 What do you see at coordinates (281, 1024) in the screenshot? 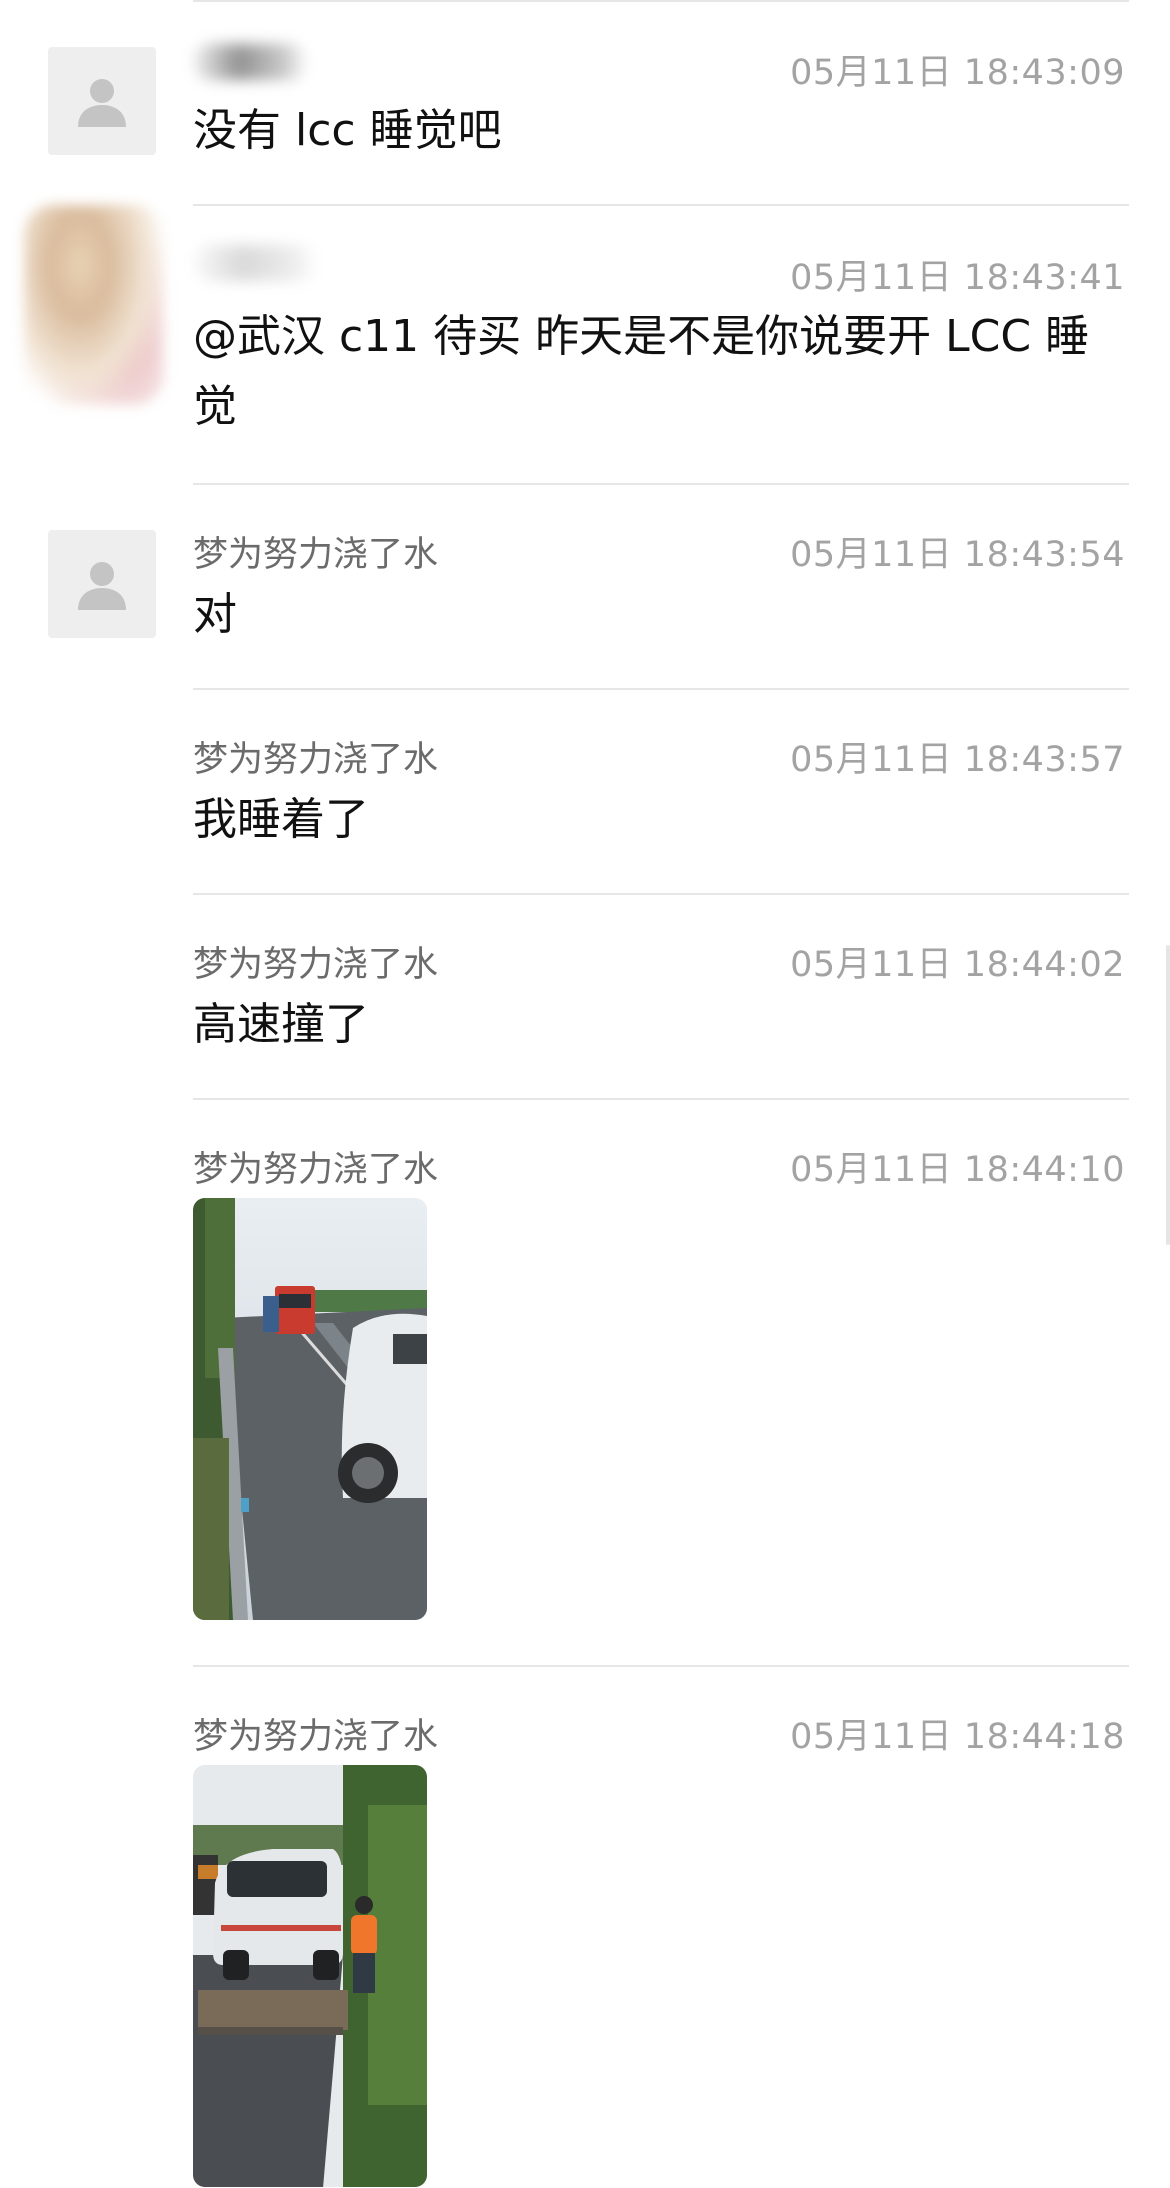
I see `message-text: 高速撞了` at bounding box center [281, 1024].